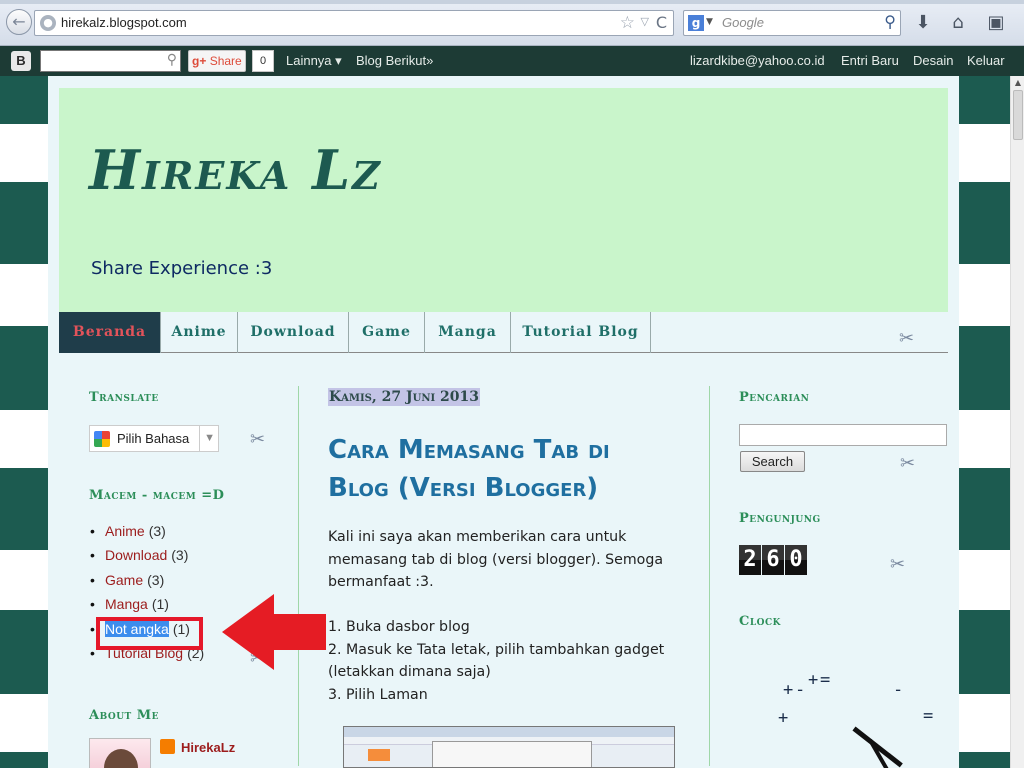 The width and height of the screenshot is (1024, 768). What do you see at coordinates (207, 438) in the screenshot?
I see `chevron-down-icon: ▼` at bounding box center [207, 438].